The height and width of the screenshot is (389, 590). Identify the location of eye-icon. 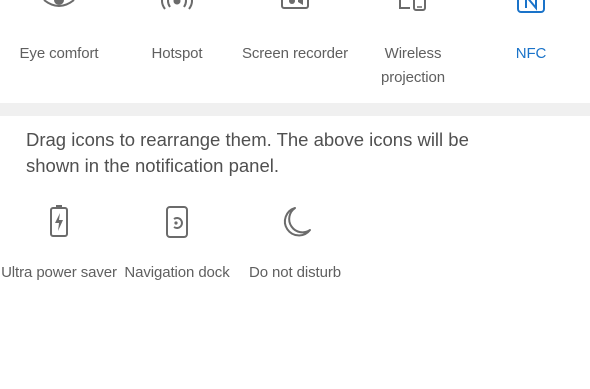
(59, 3).